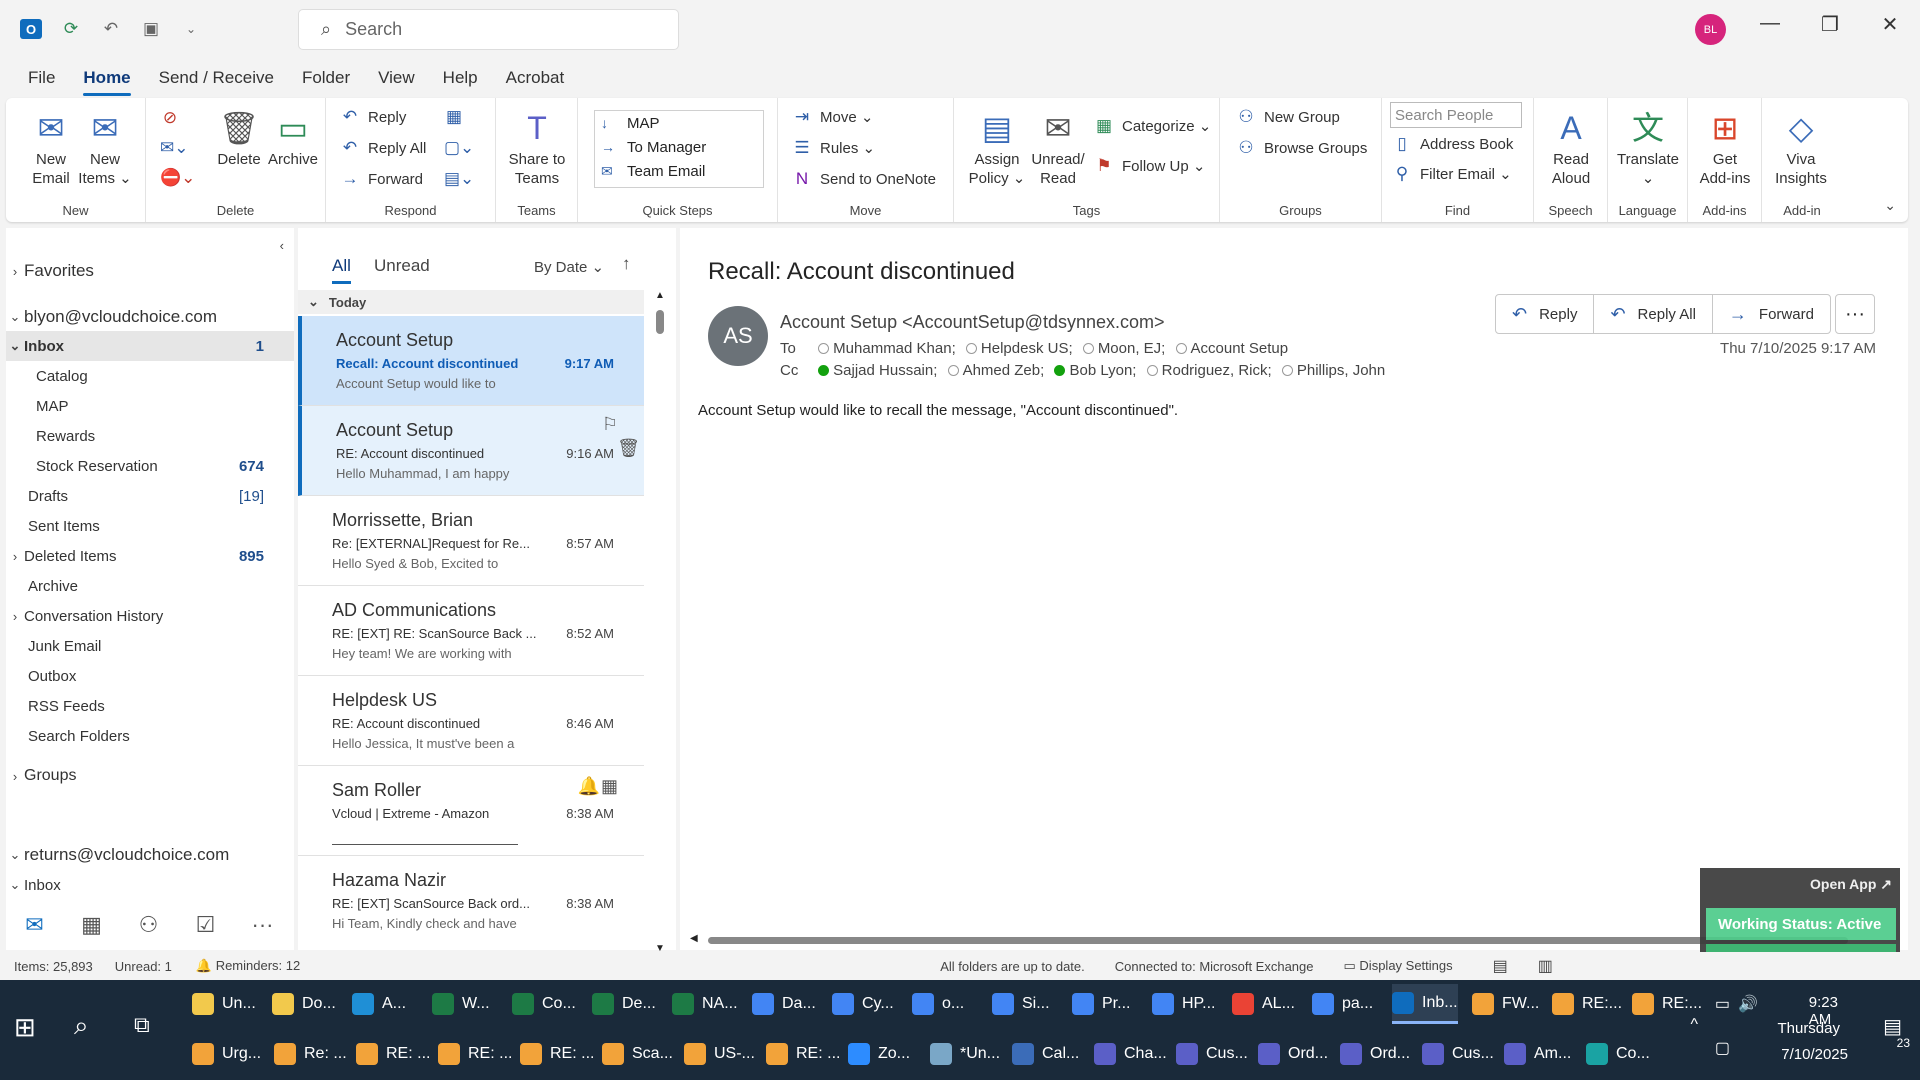 The height and width of the screenshot is (1080, 1920). I want to click on delete-button: 🗑 Delete, so click(239, 137).